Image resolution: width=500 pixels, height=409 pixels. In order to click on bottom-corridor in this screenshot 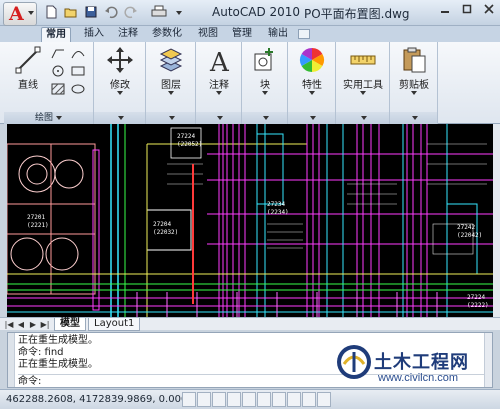, I will do `click(250, 295)`.